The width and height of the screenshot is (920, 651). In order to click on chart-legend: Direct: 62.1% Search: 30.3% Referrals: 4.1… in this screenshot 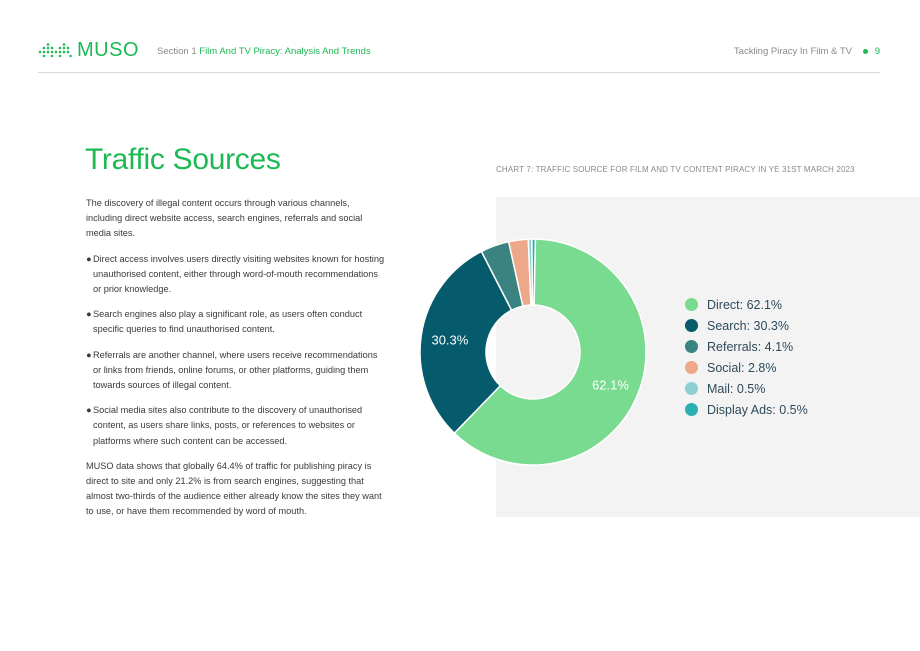, I will do `click(746, 357)`.